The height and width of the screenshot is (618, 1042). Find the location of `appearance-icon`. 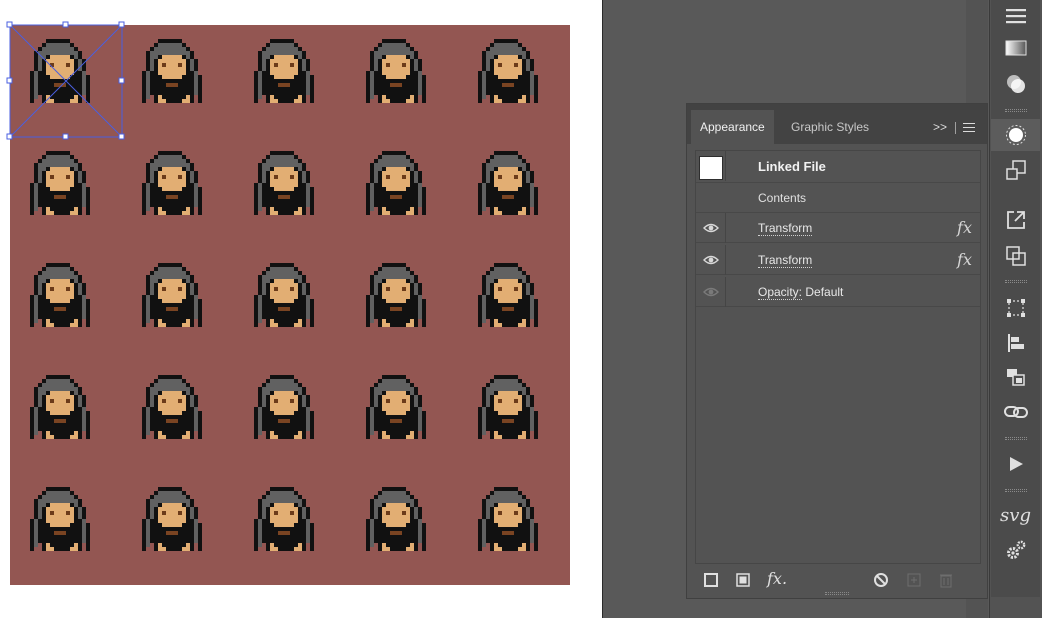

appearance-icon is located at coordinates (1015, 135).